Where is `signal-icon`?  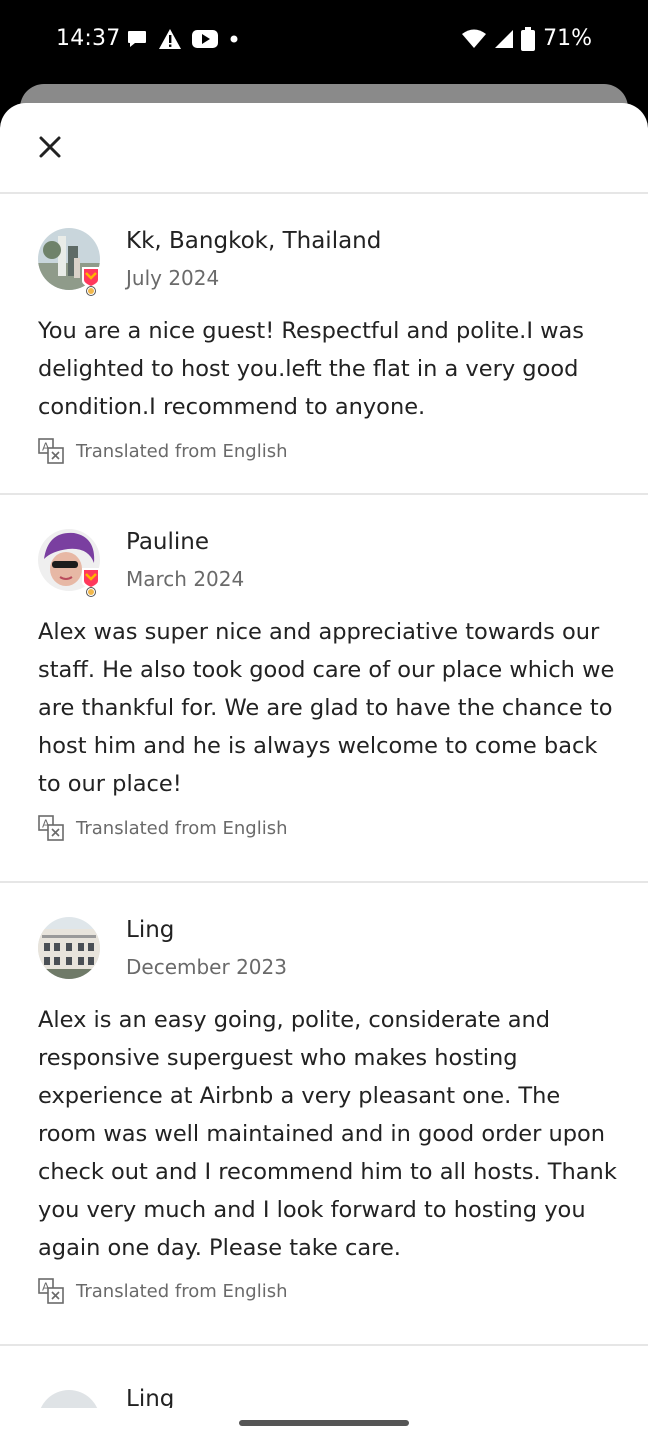 signal-icon is located at coordinates (504, 38).